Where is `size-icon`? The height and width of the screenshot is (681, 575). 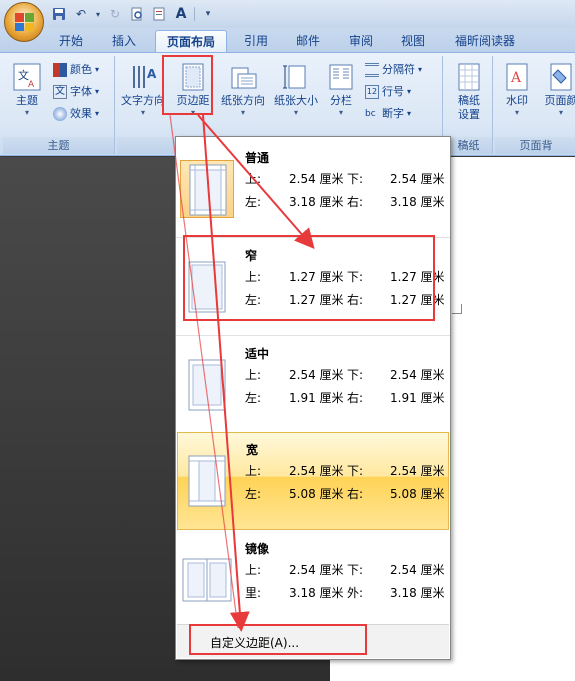
size-icon is located at coordinates (296, 77).